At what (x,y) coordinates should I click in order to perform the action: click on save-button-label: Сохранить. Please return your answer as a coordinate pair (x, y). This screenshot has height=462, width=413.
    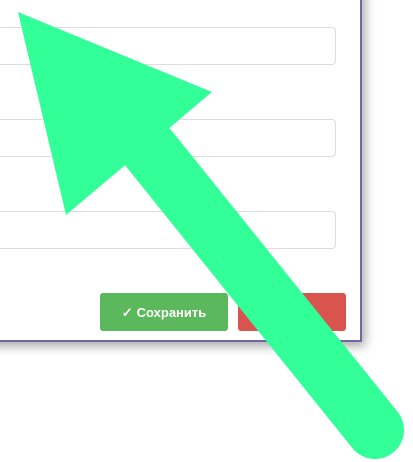
    Looking at the image, I should click on (171, 312).